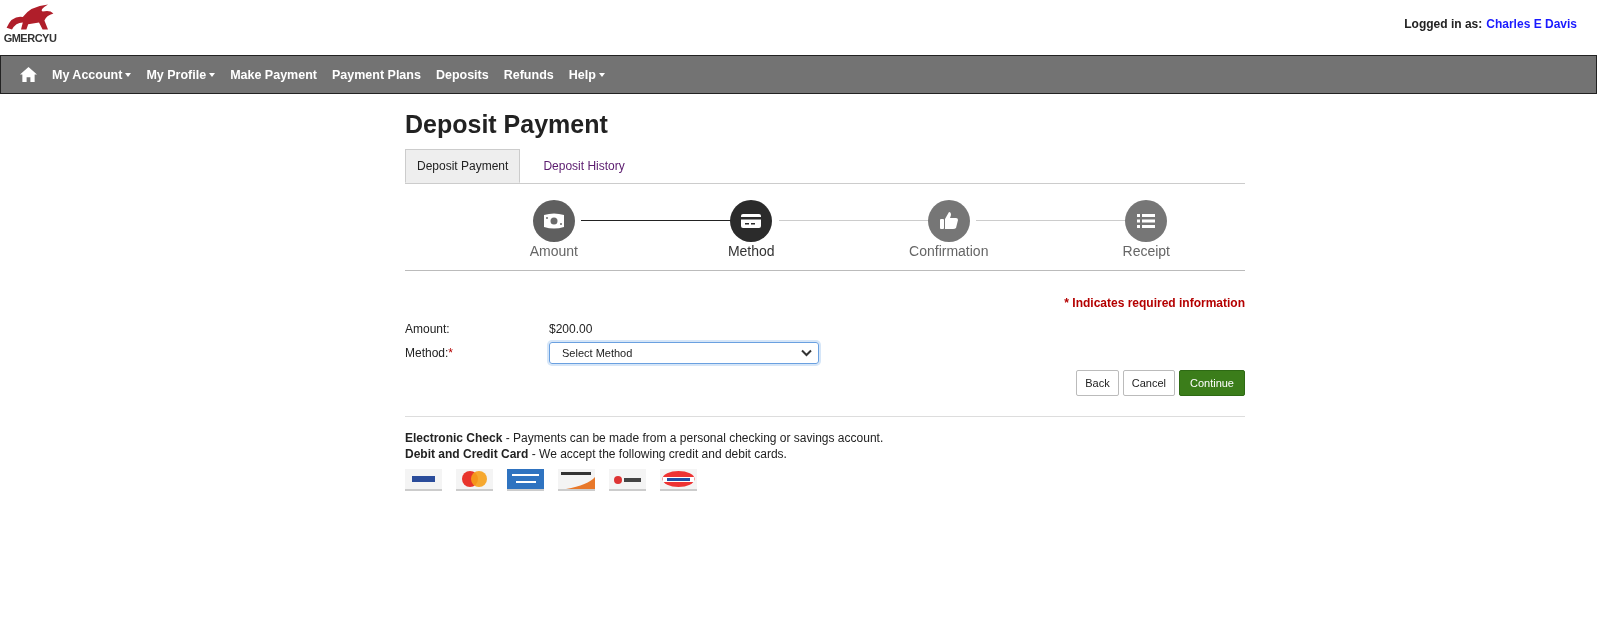  I want to click on tab: Deposit History, so click(584, 166).